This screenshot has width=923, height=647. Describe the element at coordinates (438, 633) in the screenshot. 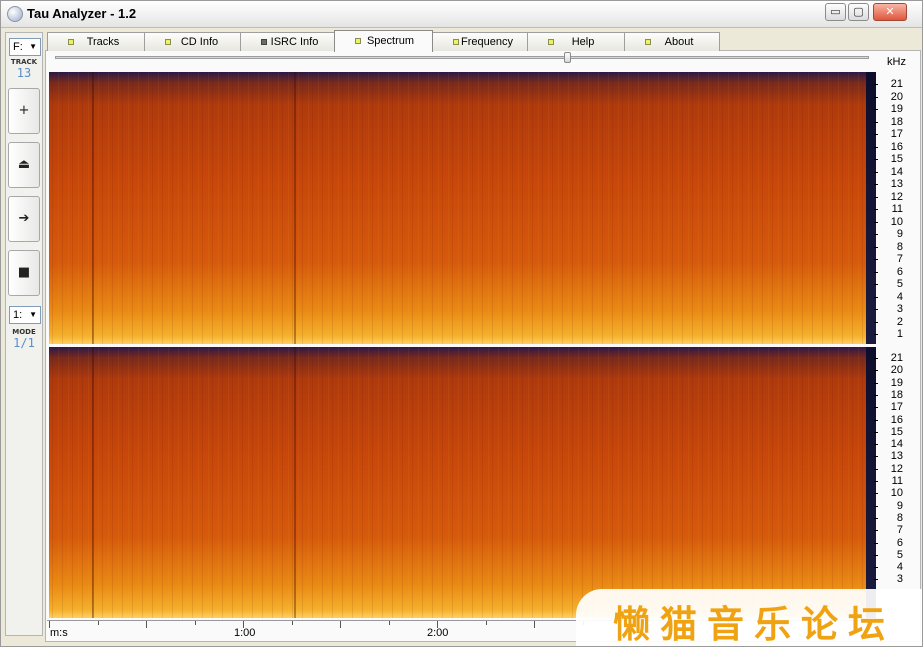

I see `time-label: 2:00` at that location.